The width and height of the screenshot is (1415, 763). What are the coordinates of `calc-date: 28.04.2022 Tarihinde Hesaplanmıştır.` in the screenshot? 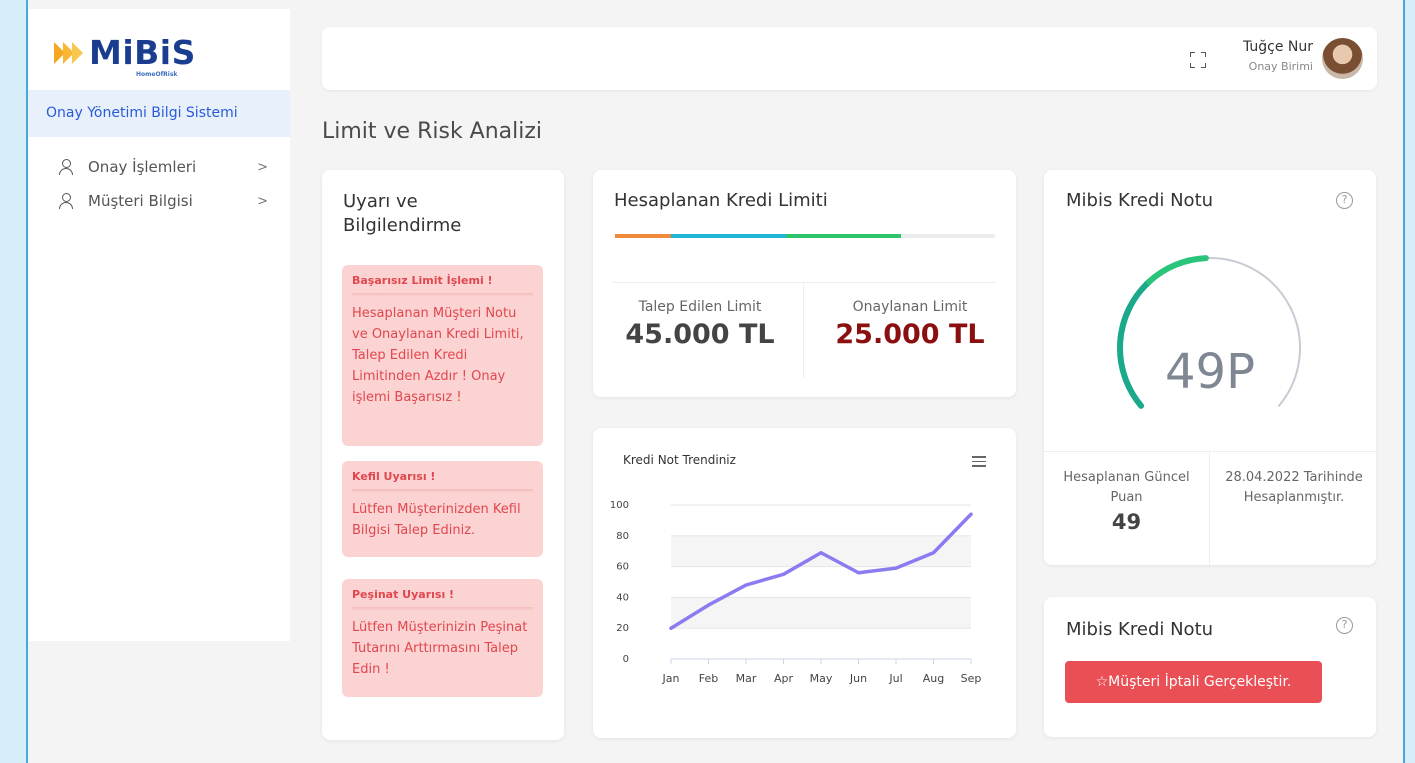 It's located at (1294, 487).